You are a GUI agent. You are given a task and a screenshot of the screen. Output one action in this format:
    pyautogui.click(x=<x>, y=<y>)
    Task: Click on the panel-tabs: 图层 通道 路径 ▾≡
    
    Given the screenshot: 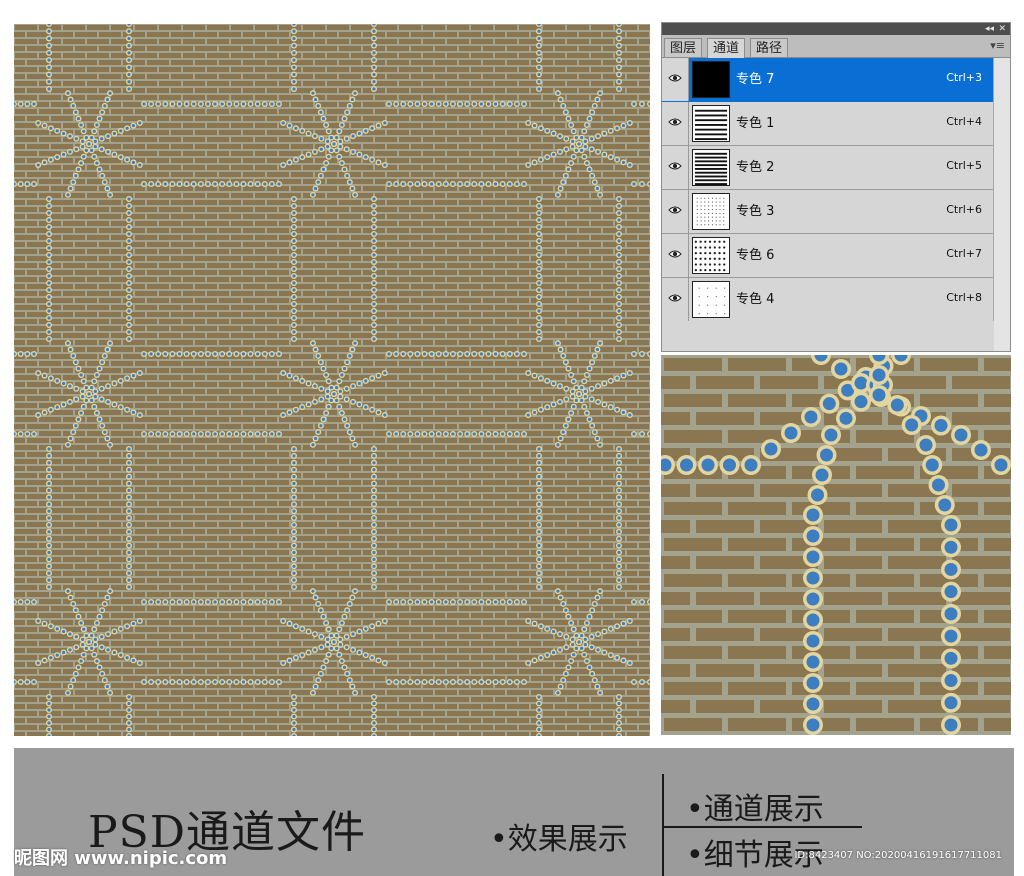 What is the action you would take?
    pyautogui.click(x=836, y=46)
    